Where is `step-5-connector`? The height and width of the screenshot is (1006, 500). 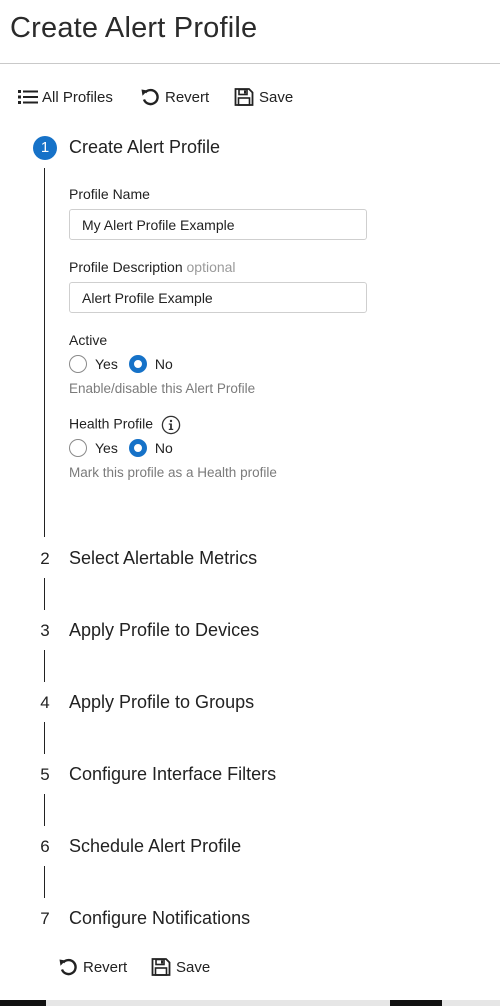 step-5-connector is located at coordinates (44, 810).